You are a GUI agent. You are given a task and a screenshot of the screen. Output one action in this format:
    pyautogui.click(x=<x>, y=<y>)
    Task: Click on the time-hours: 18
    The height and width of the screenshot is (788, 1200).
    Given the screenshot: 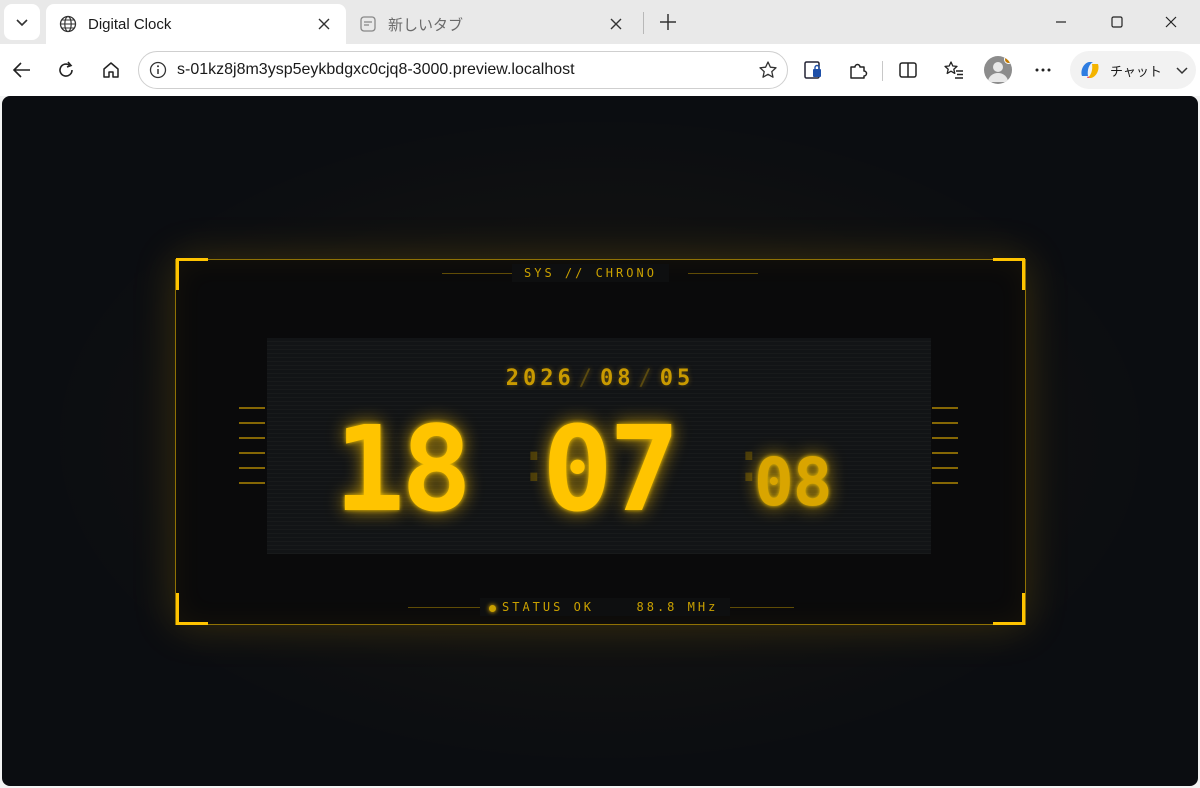 What is the action you would take?
    pyautogui.click(x=403, y=469)
    